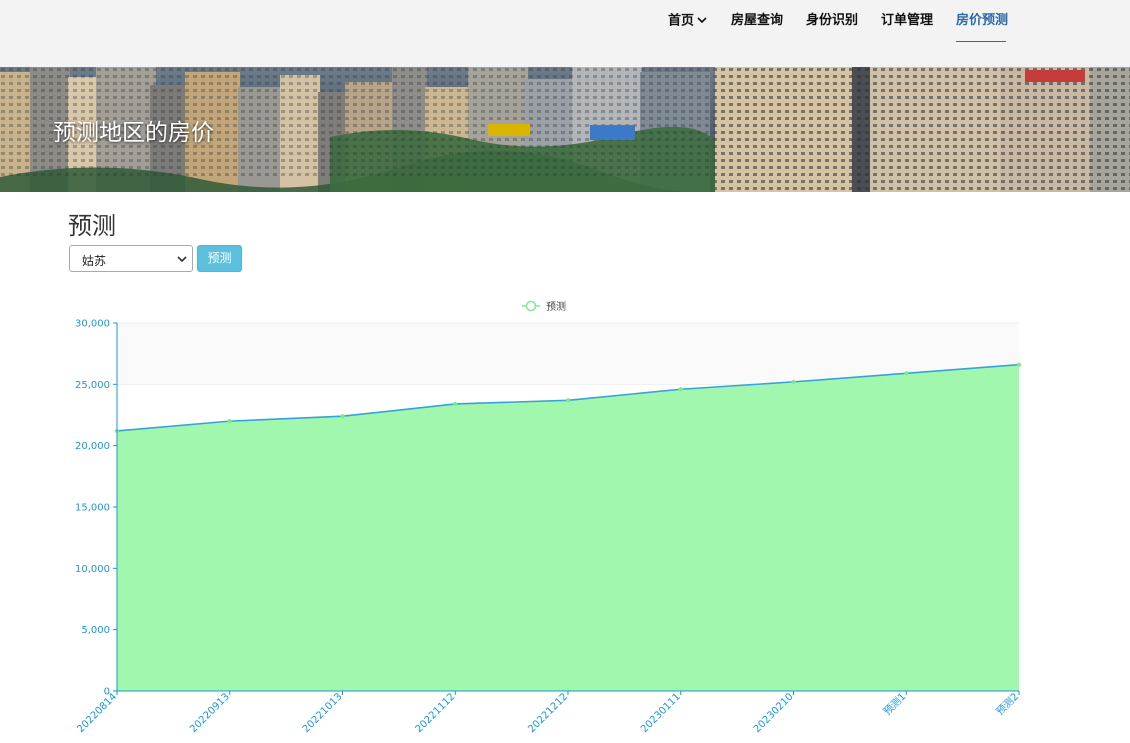 The width and height of the screenshot is (1130, 743). I want to click on x-tick-label: 预测2, so click(1007, 704).